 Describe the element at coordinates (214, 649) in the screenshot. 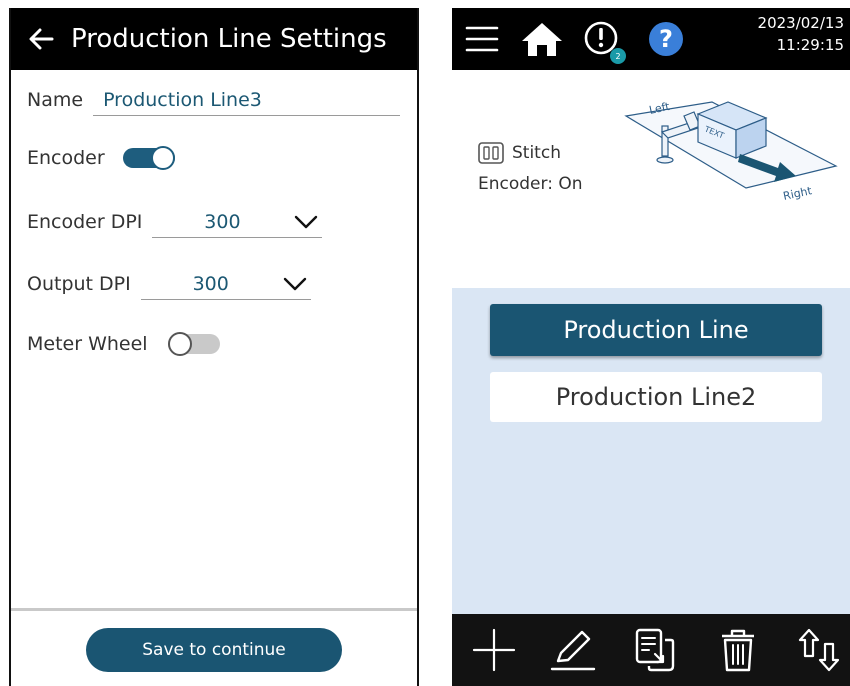

I see `save-button: Save to continue` at that location.